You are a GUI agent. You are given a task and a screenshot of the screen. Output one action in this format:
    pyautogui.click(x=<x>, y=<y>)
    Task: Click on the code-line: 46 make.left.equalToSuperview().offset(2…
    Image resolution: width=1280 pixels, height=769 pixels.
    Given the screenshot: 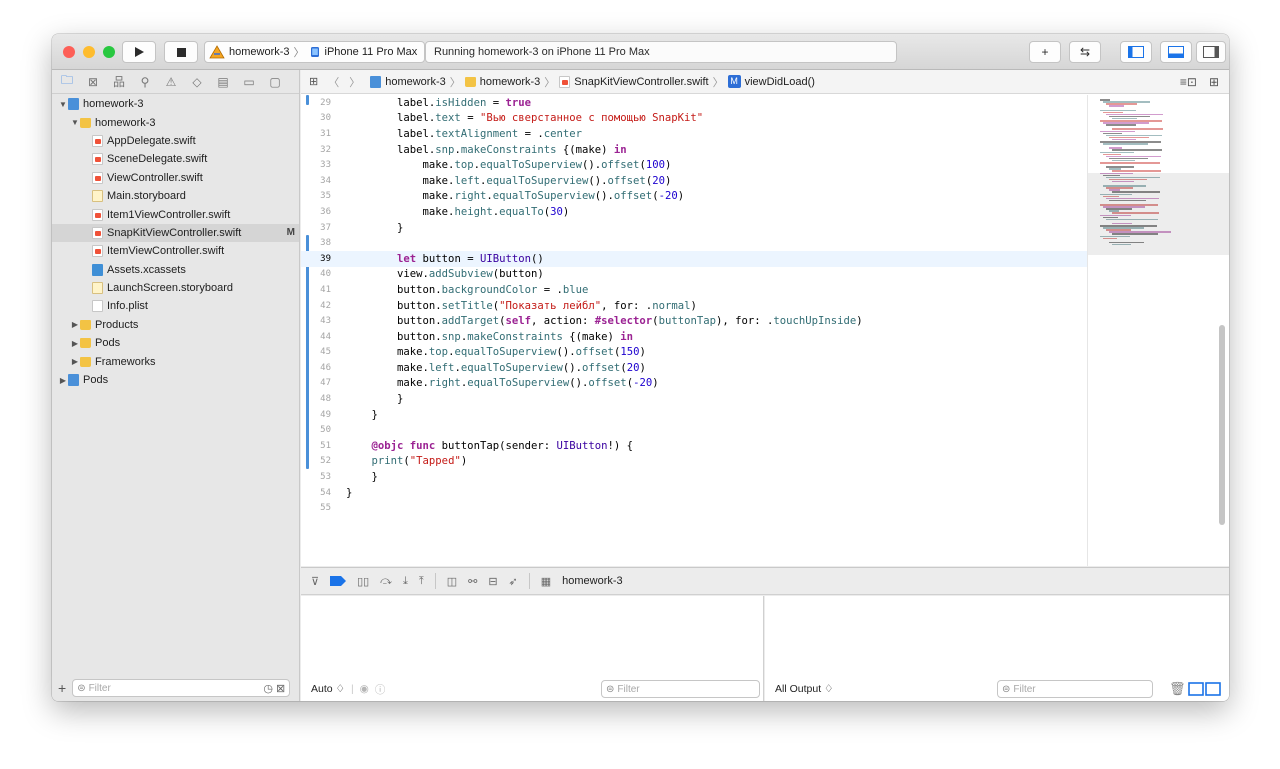 What is the action you would take?
    pyautogui.click(x=694, y=368)
    